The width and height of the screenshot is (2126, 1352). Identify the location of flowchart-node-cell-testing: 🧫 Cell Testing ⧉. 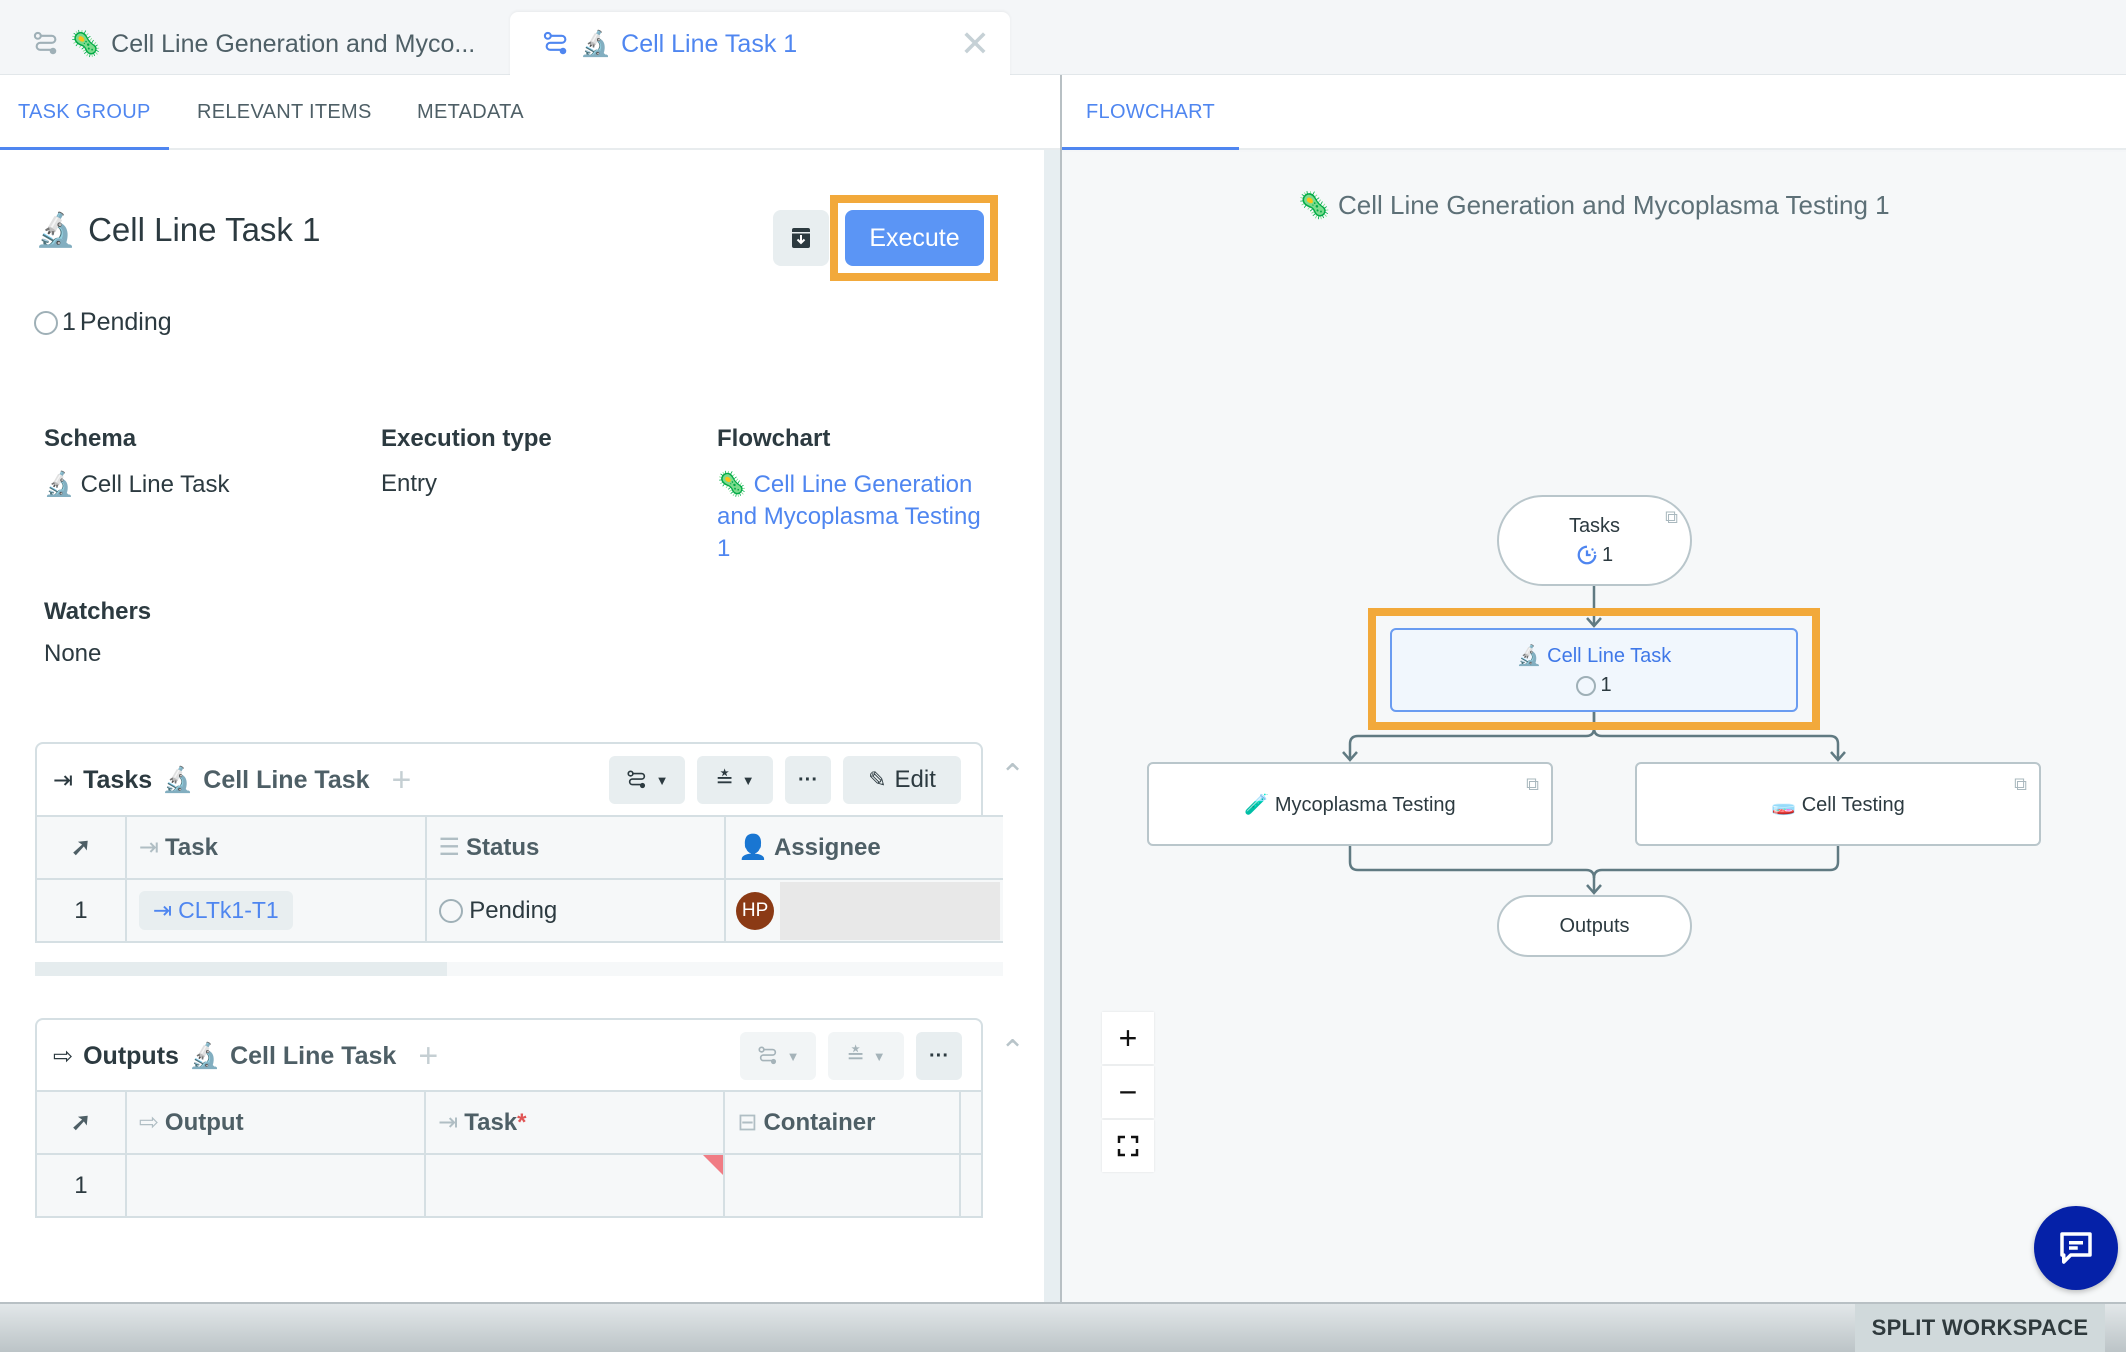
(1838, 804).